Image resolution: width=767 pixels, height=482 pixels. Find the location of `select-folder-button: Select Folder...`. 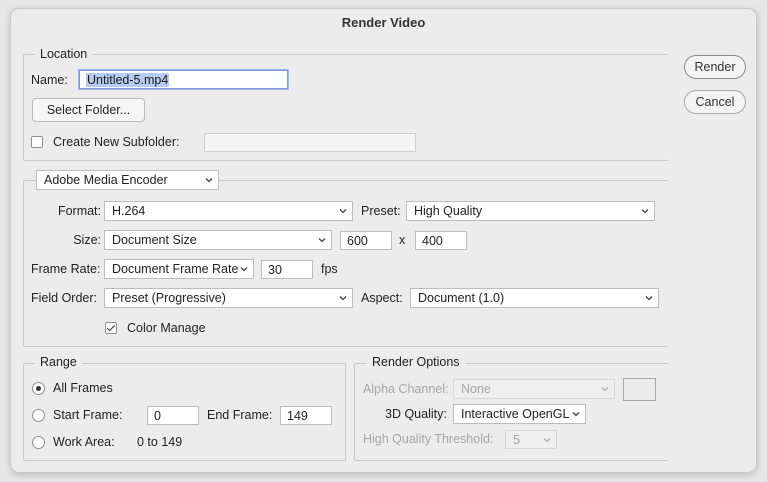

select-folder-button: Select Folder... is located at coordinates (88, 110).